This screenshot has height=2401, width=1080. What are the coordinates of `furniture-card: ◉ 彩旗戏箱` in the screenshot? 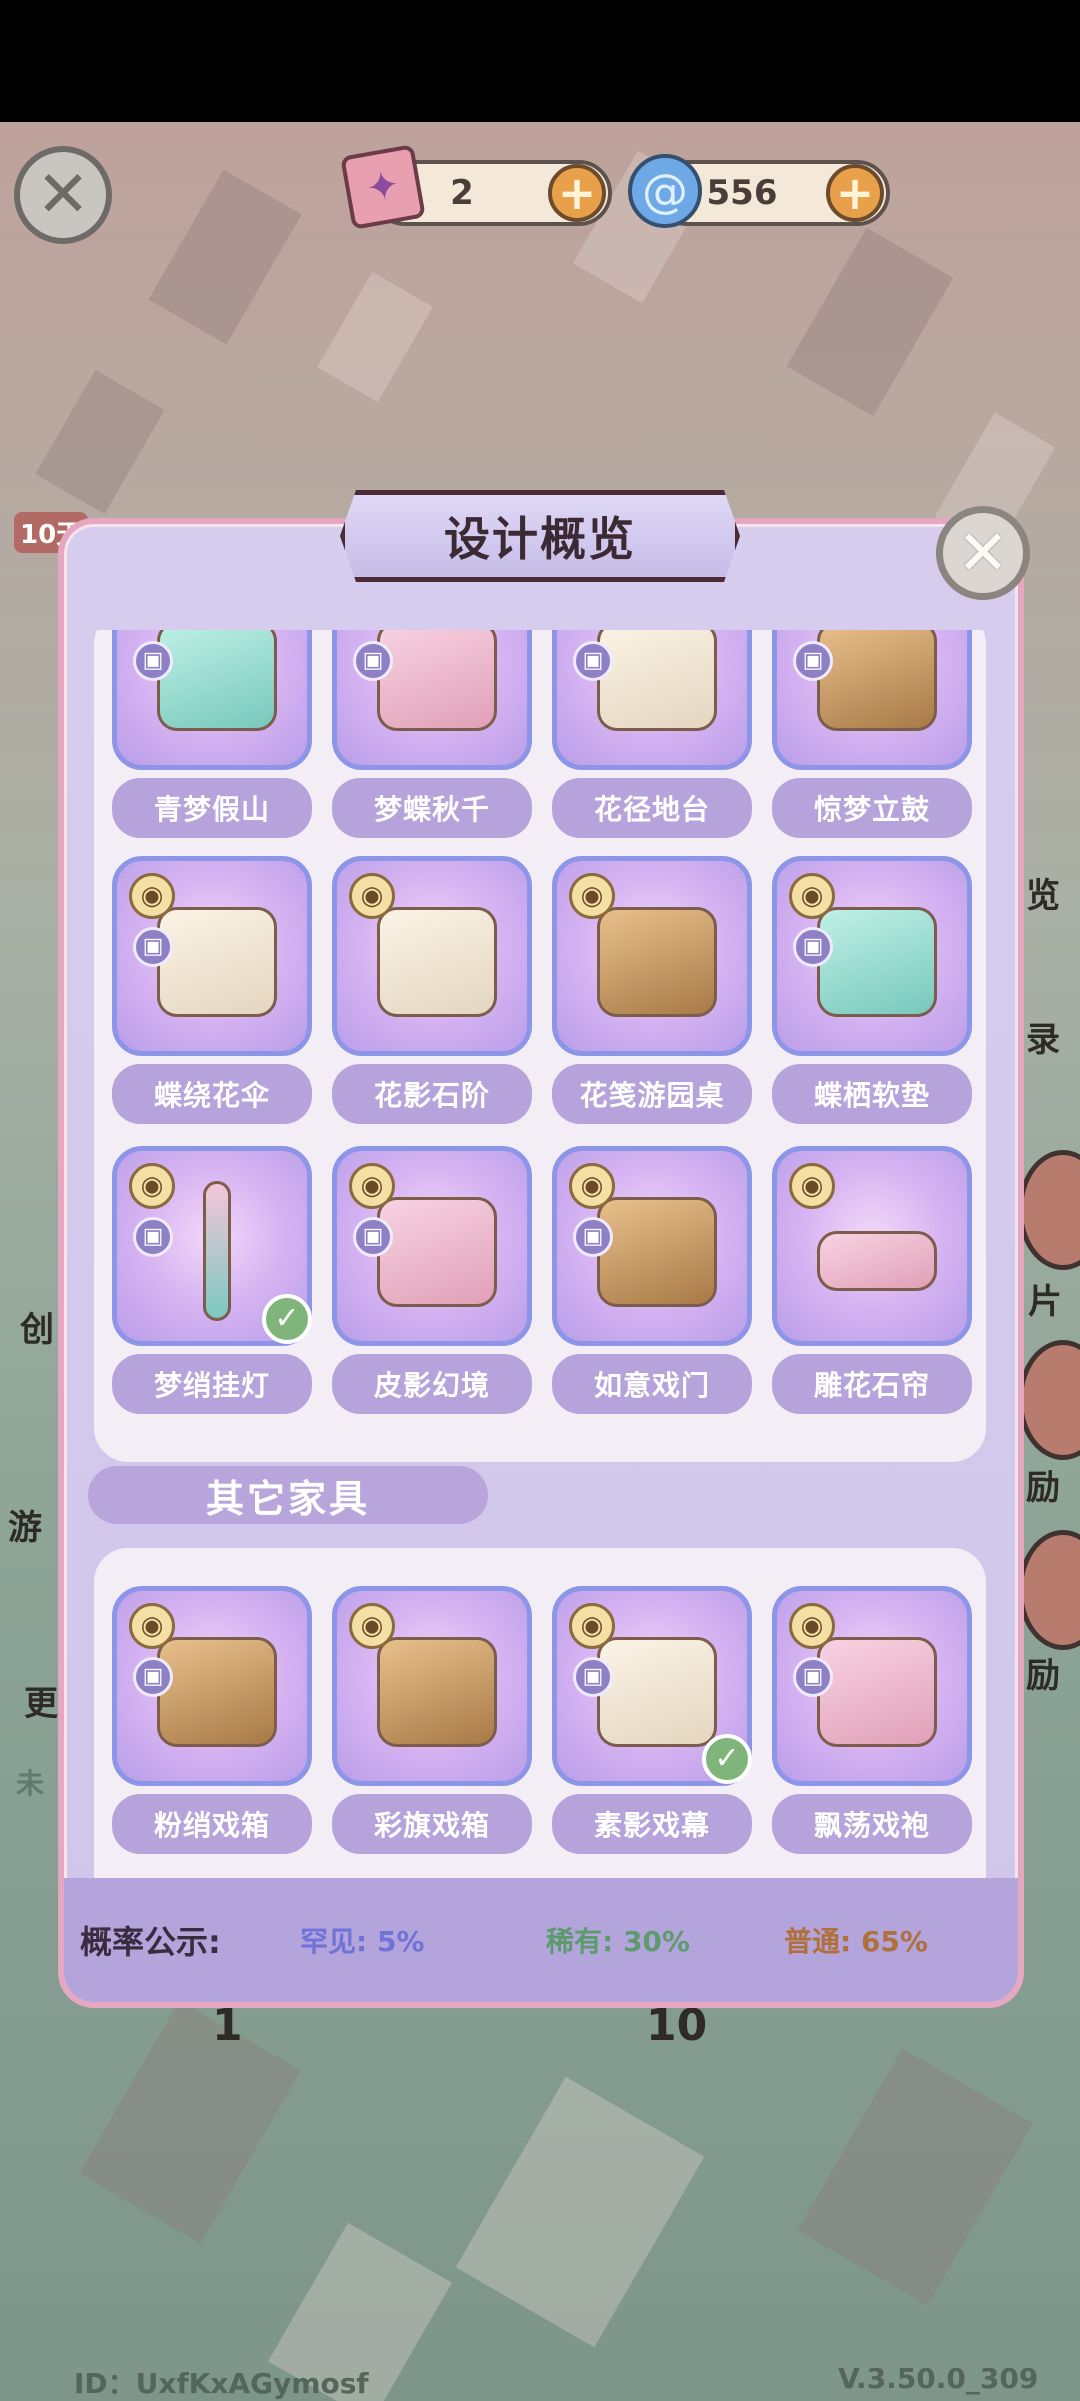 It's located at (432, 1720).